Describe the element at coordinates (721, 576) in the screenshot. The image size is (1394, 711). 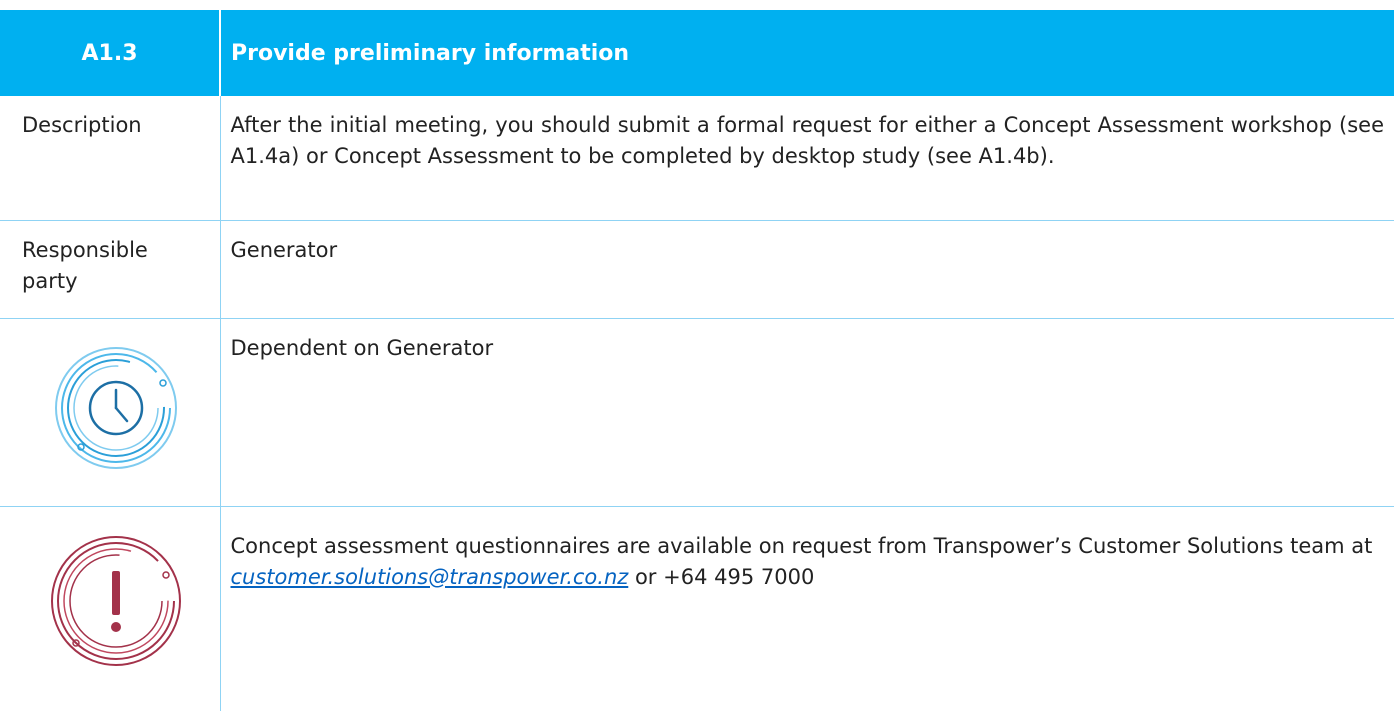
I see `note-text-after: or +64 495 7000` at that location.